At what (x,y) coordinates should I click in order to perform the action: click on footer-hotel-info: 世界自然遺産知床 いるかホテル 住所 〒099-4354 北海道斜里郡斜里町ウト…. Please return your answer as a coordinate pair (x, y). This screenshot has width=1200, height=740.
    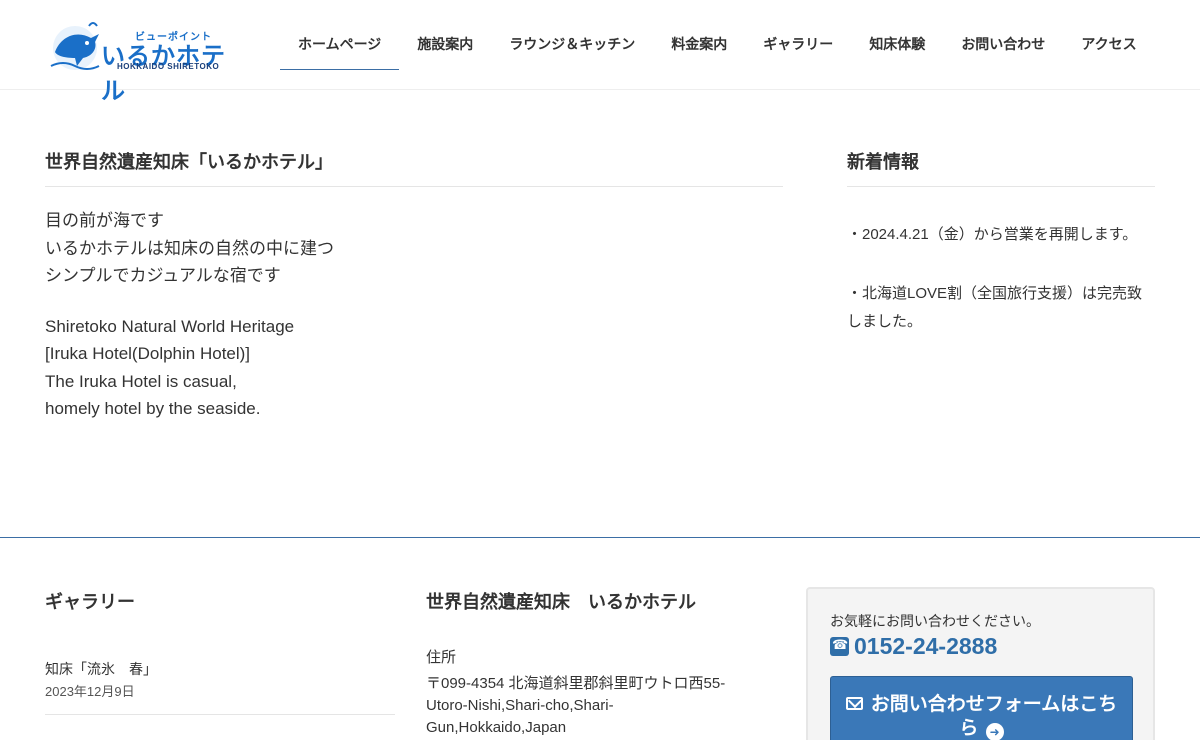
    Looking at the image, I should click on (586, 663).